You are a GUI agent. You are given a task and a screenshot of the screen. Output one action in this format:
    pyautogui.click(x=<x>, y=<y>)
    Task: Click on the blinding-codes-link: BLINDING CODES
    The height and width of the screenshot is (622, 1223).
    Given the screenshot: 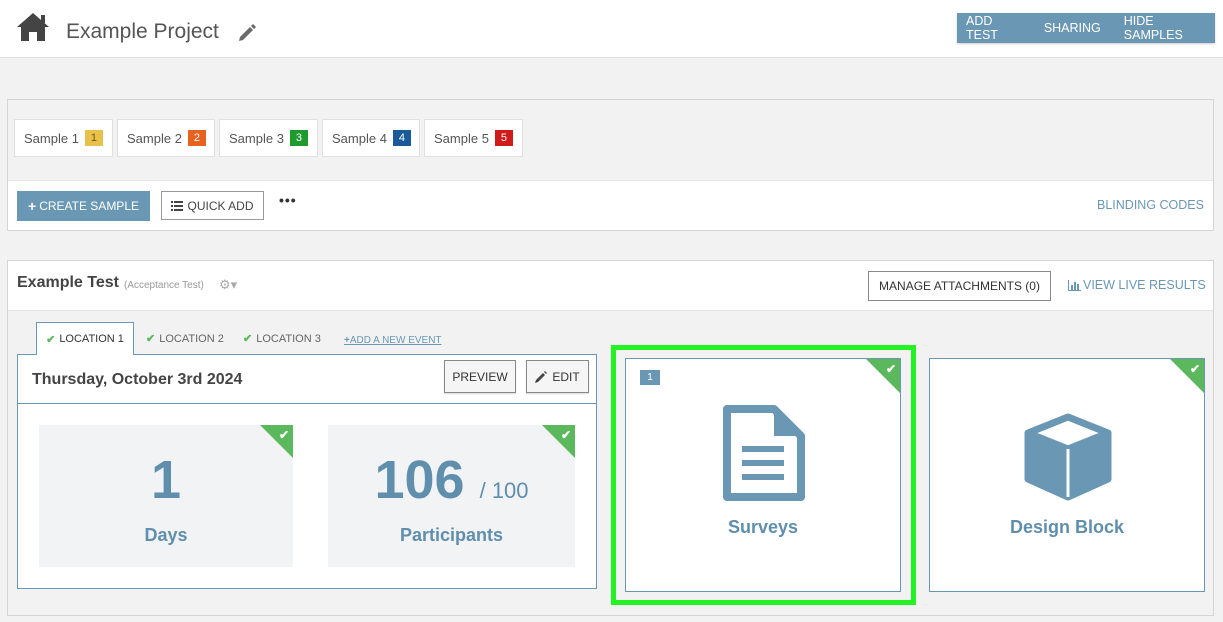 What is the action you would take?
    pyautogui.click(x=1150, y=205)
    